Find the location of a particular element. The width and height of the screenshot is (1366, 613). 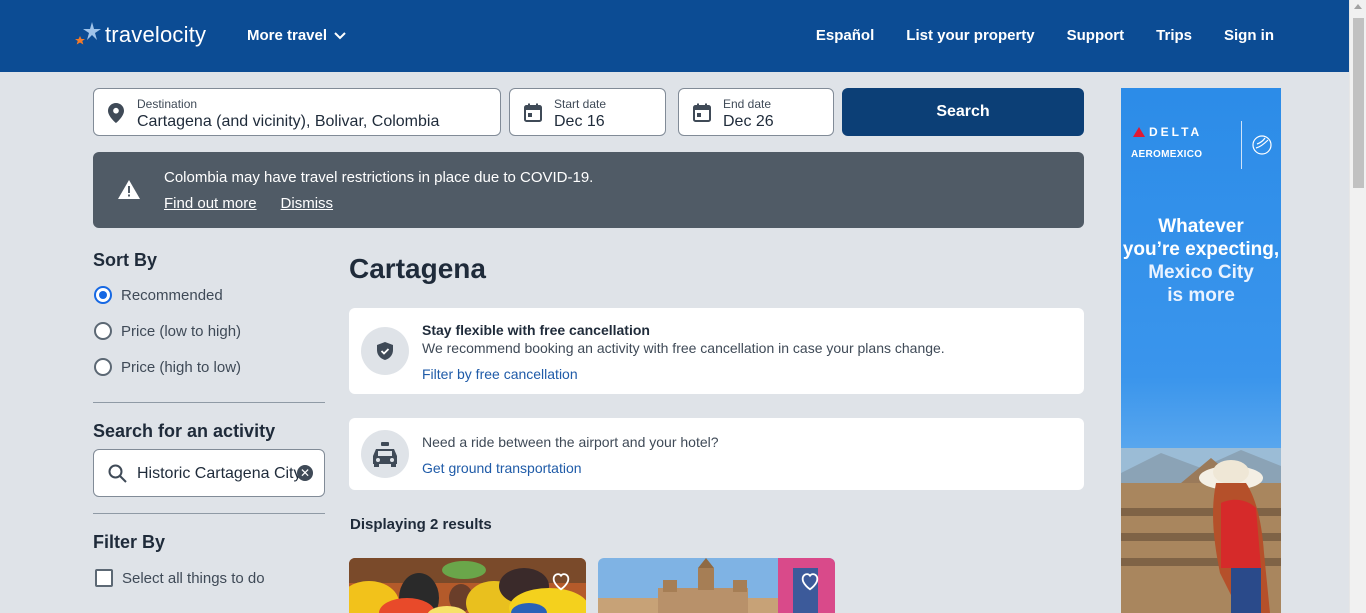

free-cancellation-title: Stay flexible with free cancellation is located at coordinates (536, 330).